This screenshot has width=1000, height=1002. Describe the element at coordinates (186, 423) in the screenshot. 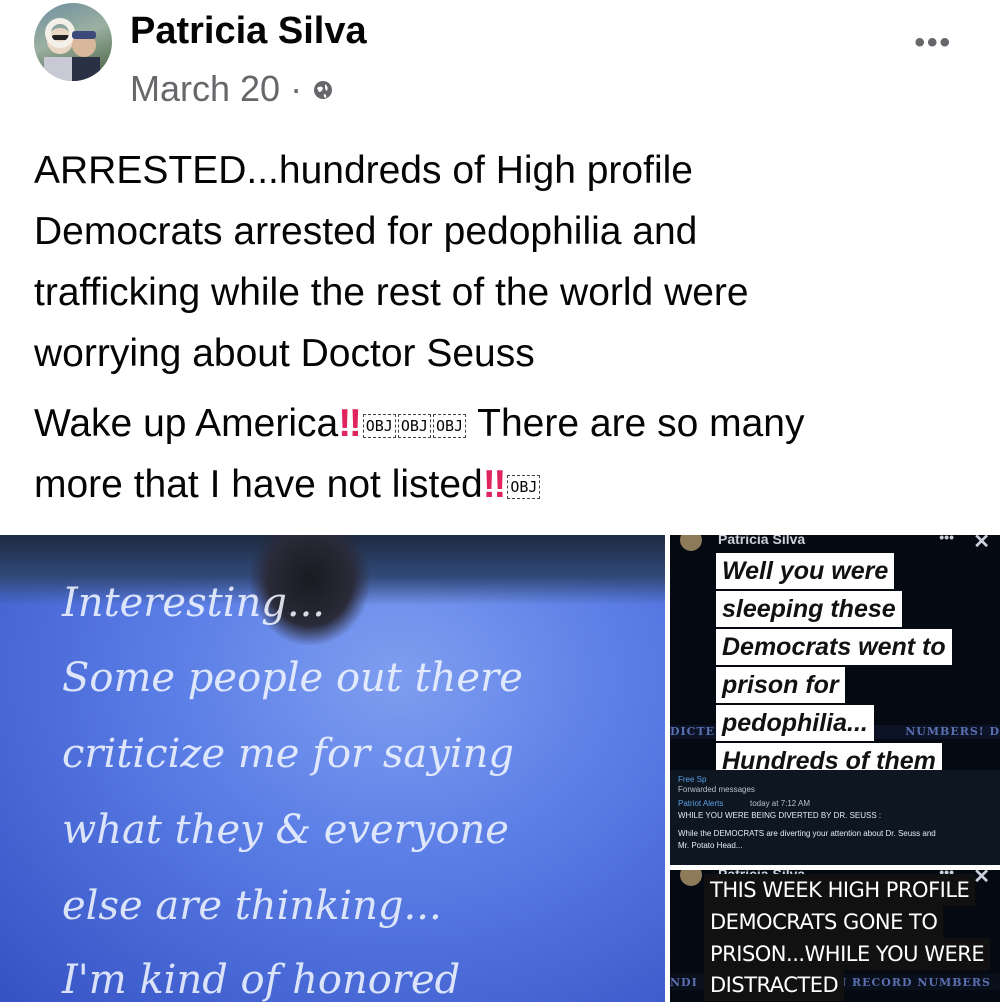

I see `post-text-segment: Wake up America` at that location.